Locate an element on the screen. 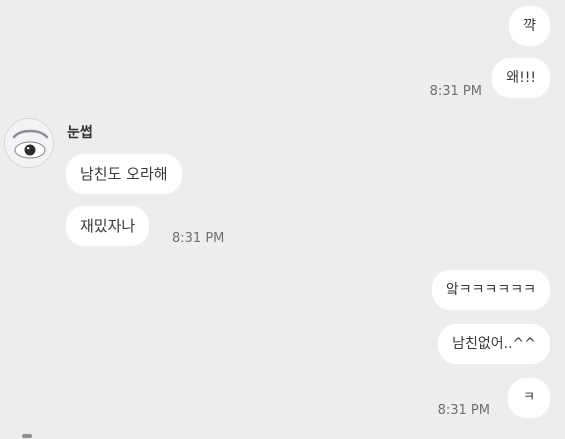 This screenshot has width=565, height=439. message-text: ㅋ is located at coordinates (529, 397).